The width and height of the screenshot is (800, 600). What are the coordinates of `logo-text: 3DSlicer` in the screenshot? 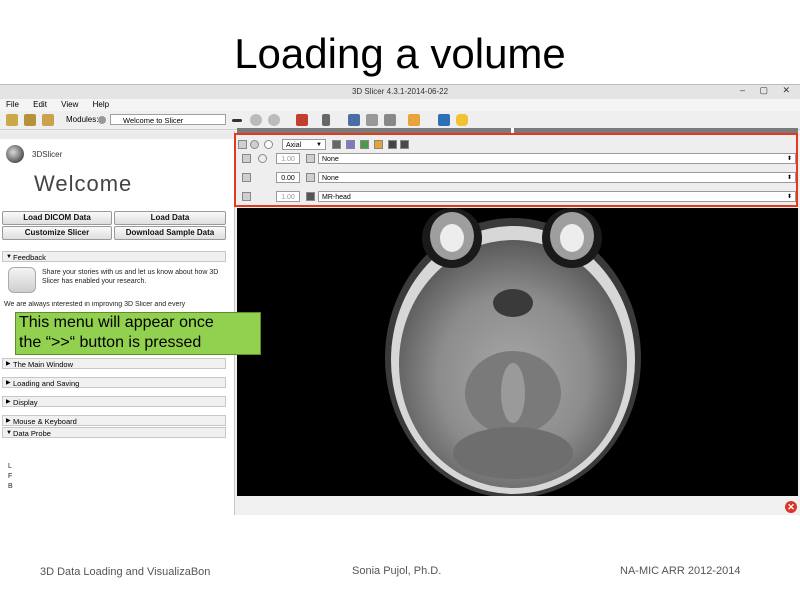 It's located at (47, 154).